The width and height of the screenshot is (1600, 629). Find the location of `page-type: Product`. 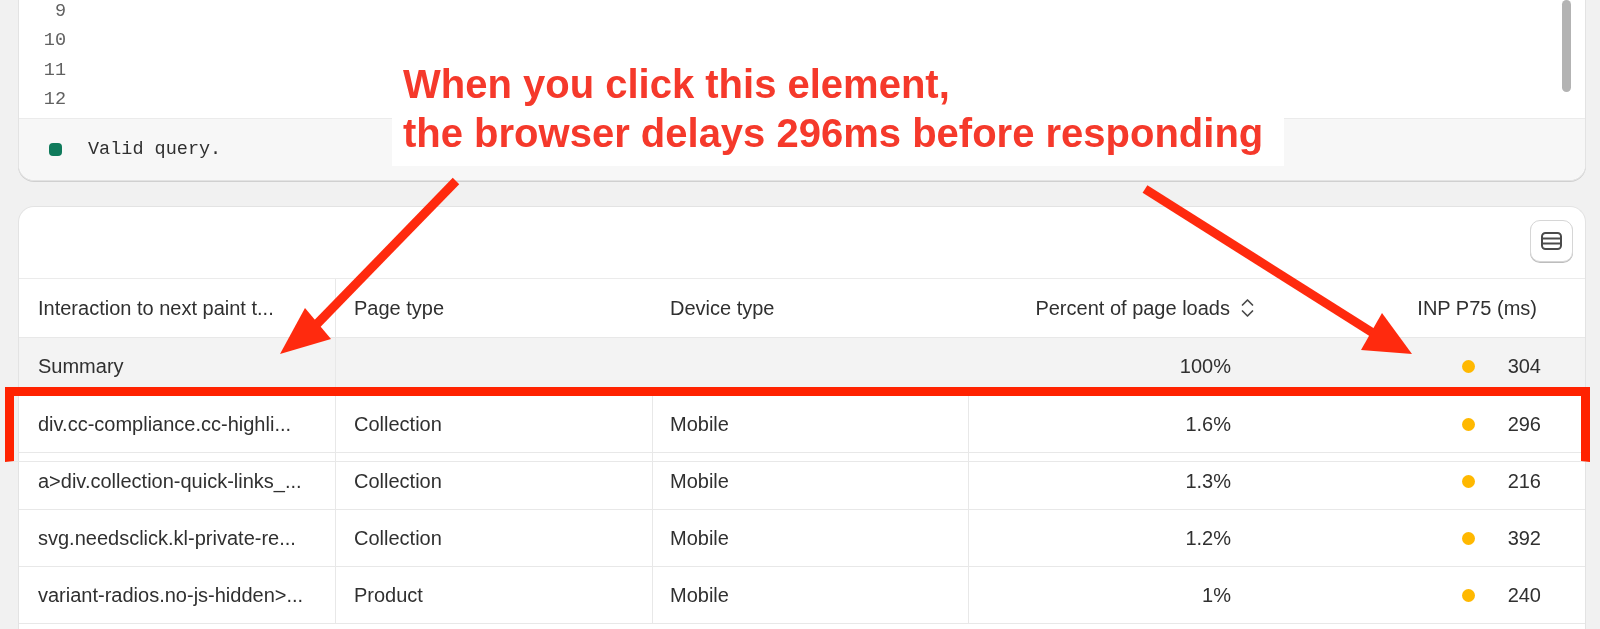

page-type: Product is located at coordinates (388, 595).